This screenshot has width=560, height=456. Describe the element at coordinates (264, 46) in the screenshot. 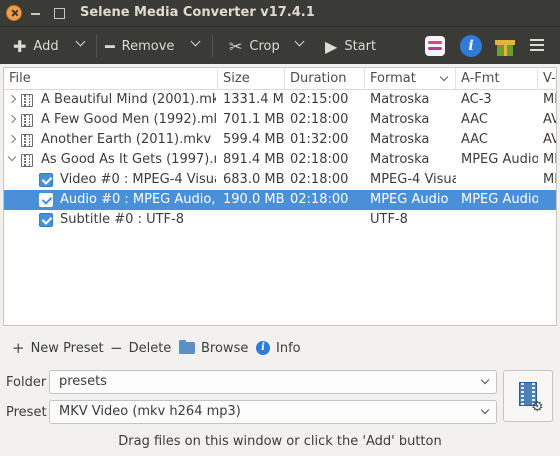

I see `crop-button-label: Crop` at that location.